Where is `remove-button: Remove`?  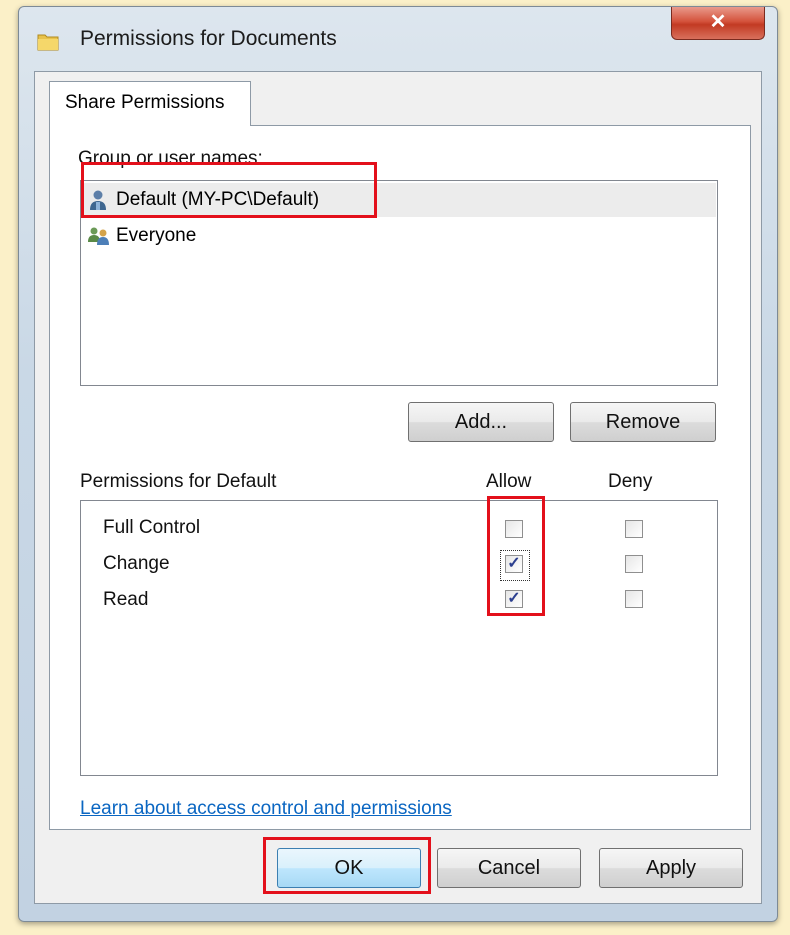 remove-button: Remove is located at coordinates (643, 422).